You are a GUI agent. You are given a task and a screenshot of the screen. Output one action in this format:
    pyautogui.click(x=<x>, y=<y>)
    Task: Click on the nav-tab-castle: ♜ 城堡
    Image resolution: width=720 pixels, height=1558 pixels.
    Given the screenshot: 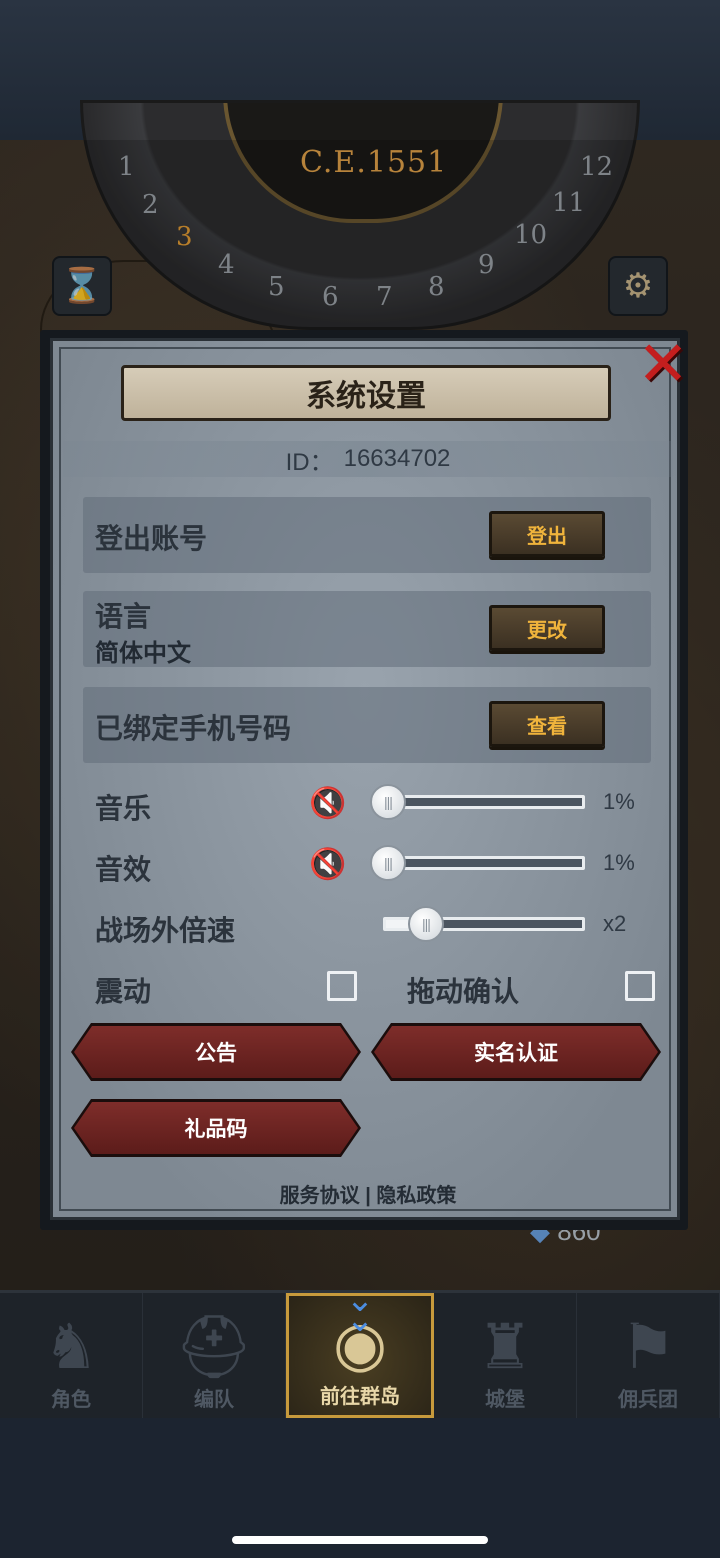 What is the action you would take?
    pyautogui.click(x=505, y=1355)
    